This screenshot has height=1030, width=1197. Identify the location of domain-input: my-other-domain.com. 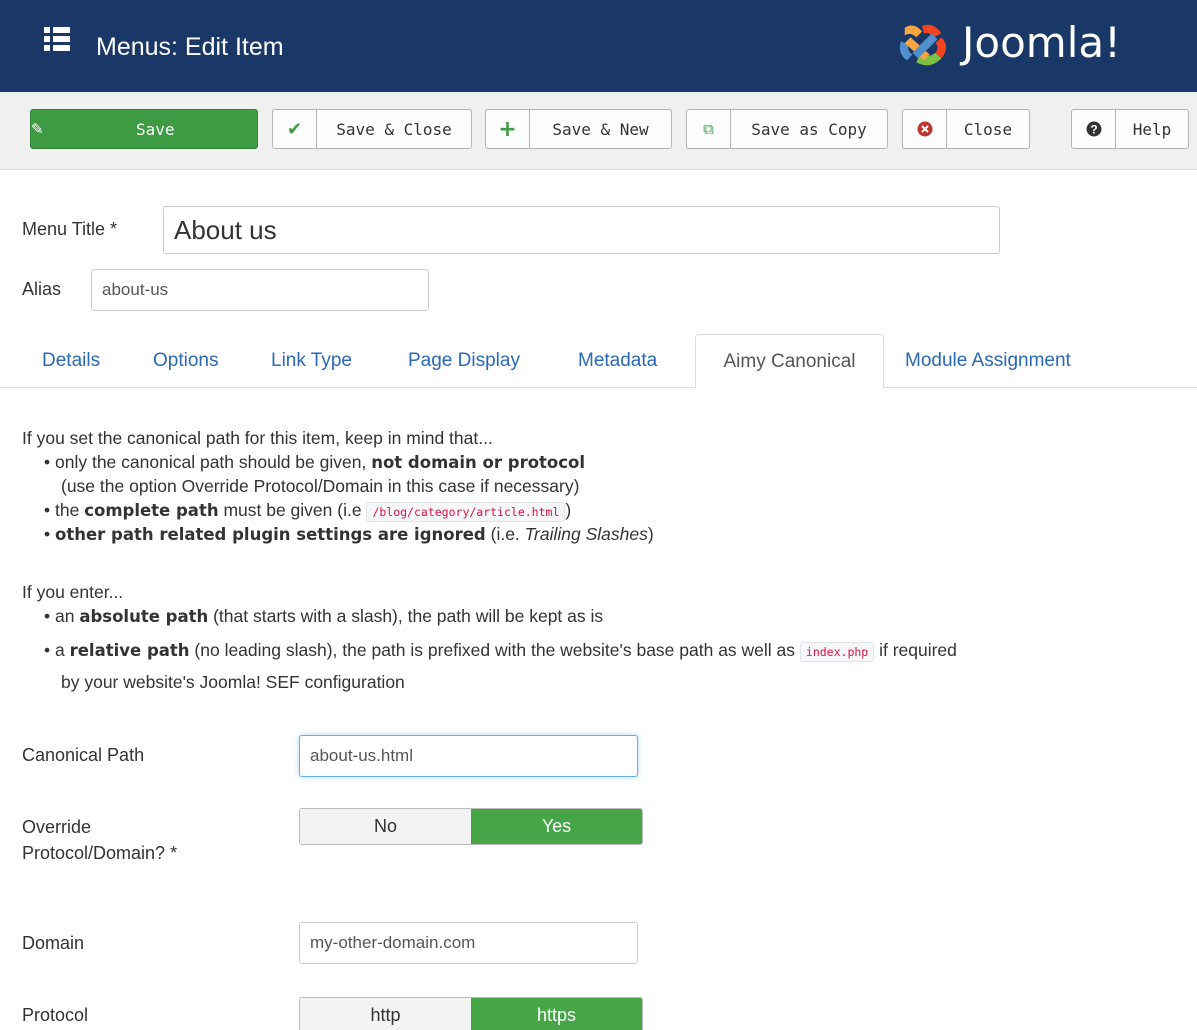
(468, 943).